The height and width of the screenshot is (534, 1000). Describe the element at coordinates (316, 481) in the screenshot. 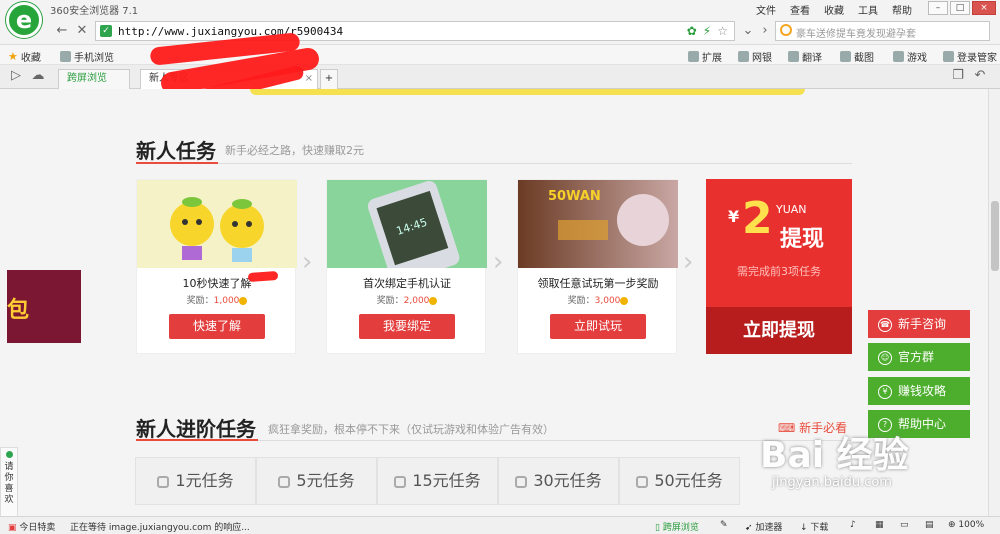

I see `tab-5-yuan: 5元任务` at that location.